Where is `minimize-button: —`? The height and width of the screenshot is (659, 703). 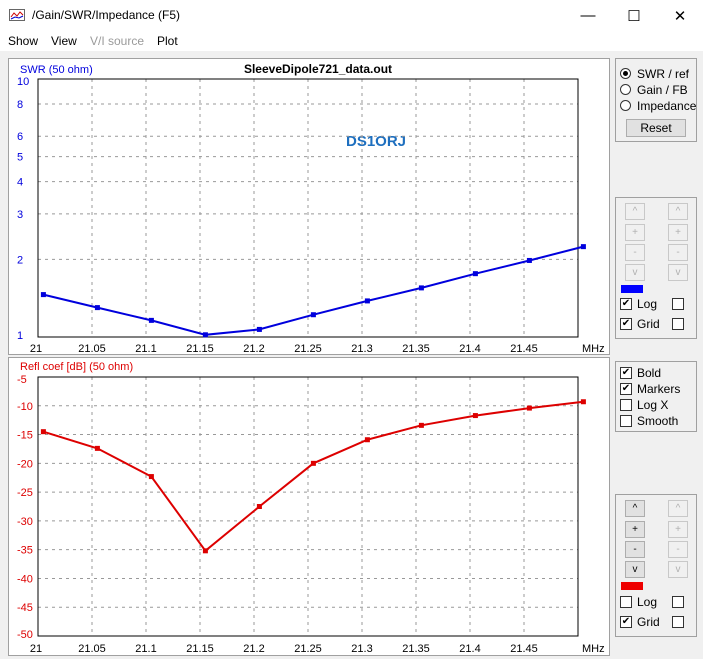
minimize-button: — is located at coordinates (588, 15).